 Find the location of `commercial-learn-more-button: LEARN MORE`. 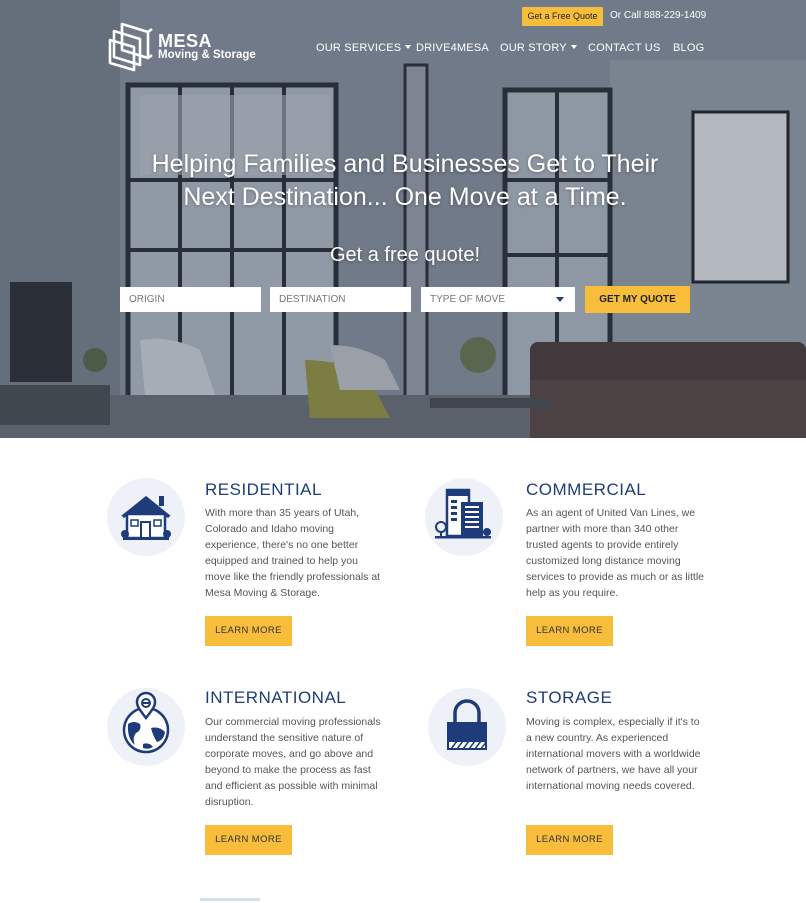

commercial-learn-more-button: LEARN MORE is located at coordinates (569, 631).